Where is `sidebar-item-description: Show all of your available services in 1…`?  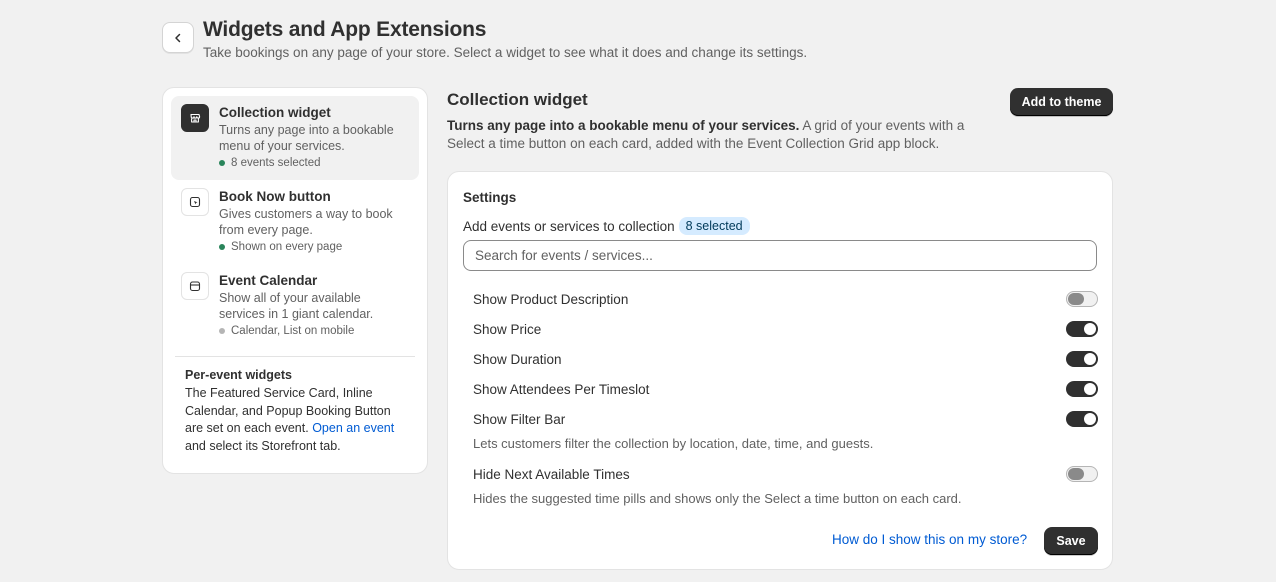
sidebar-item-description: Show all of your available services in 1… is located at coordinates (296, 306).